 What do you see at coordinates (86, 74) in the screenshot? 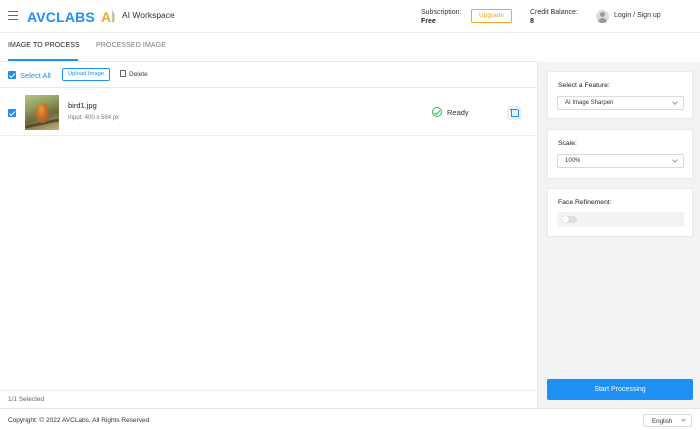
I see `upload-image-button: Upload Image` at bounding box center [86, 74].